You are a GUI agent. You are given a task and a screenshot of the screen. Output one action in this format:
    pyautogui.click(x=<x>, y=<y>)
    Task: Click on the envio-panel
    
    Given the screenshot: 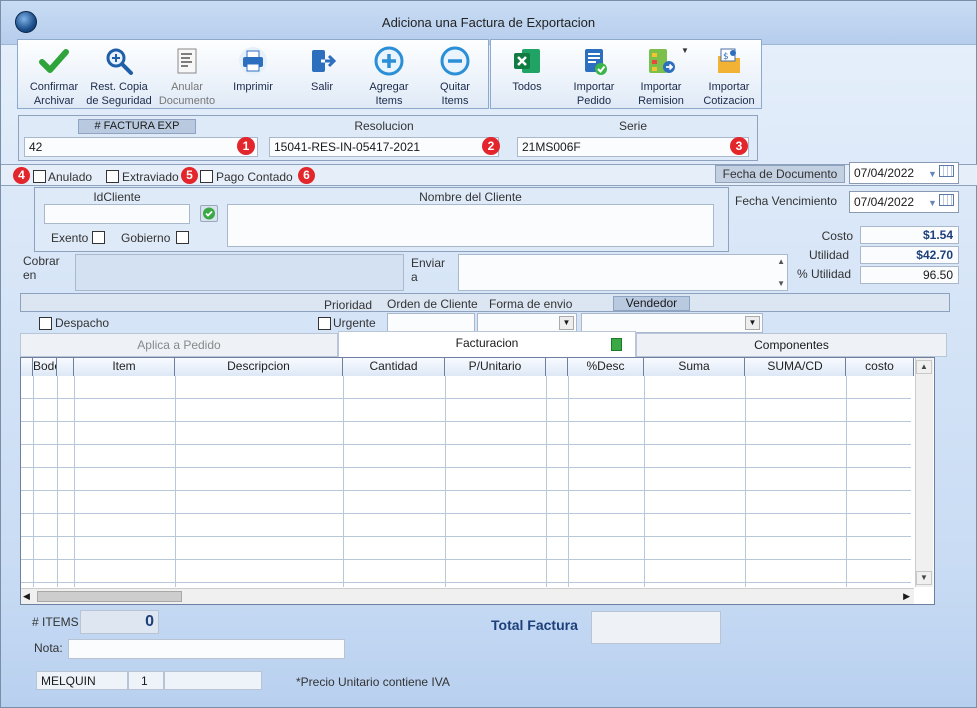 What is the action you would take?
    pyautogui.click(x=485, y=302)
    